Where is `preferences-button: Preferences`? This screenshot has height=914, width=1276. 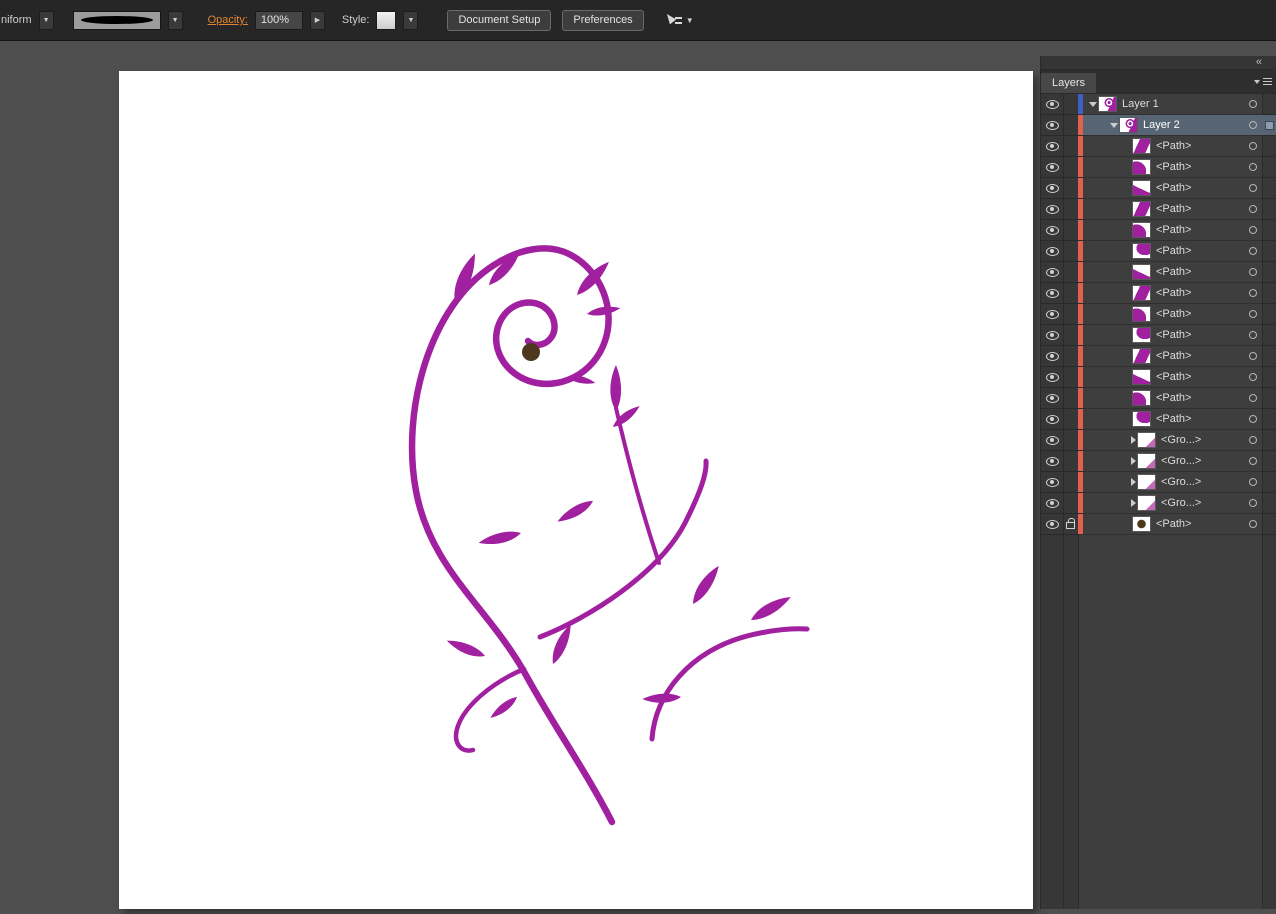 preferences-button: Preferences is located at coordinates (602, 20).